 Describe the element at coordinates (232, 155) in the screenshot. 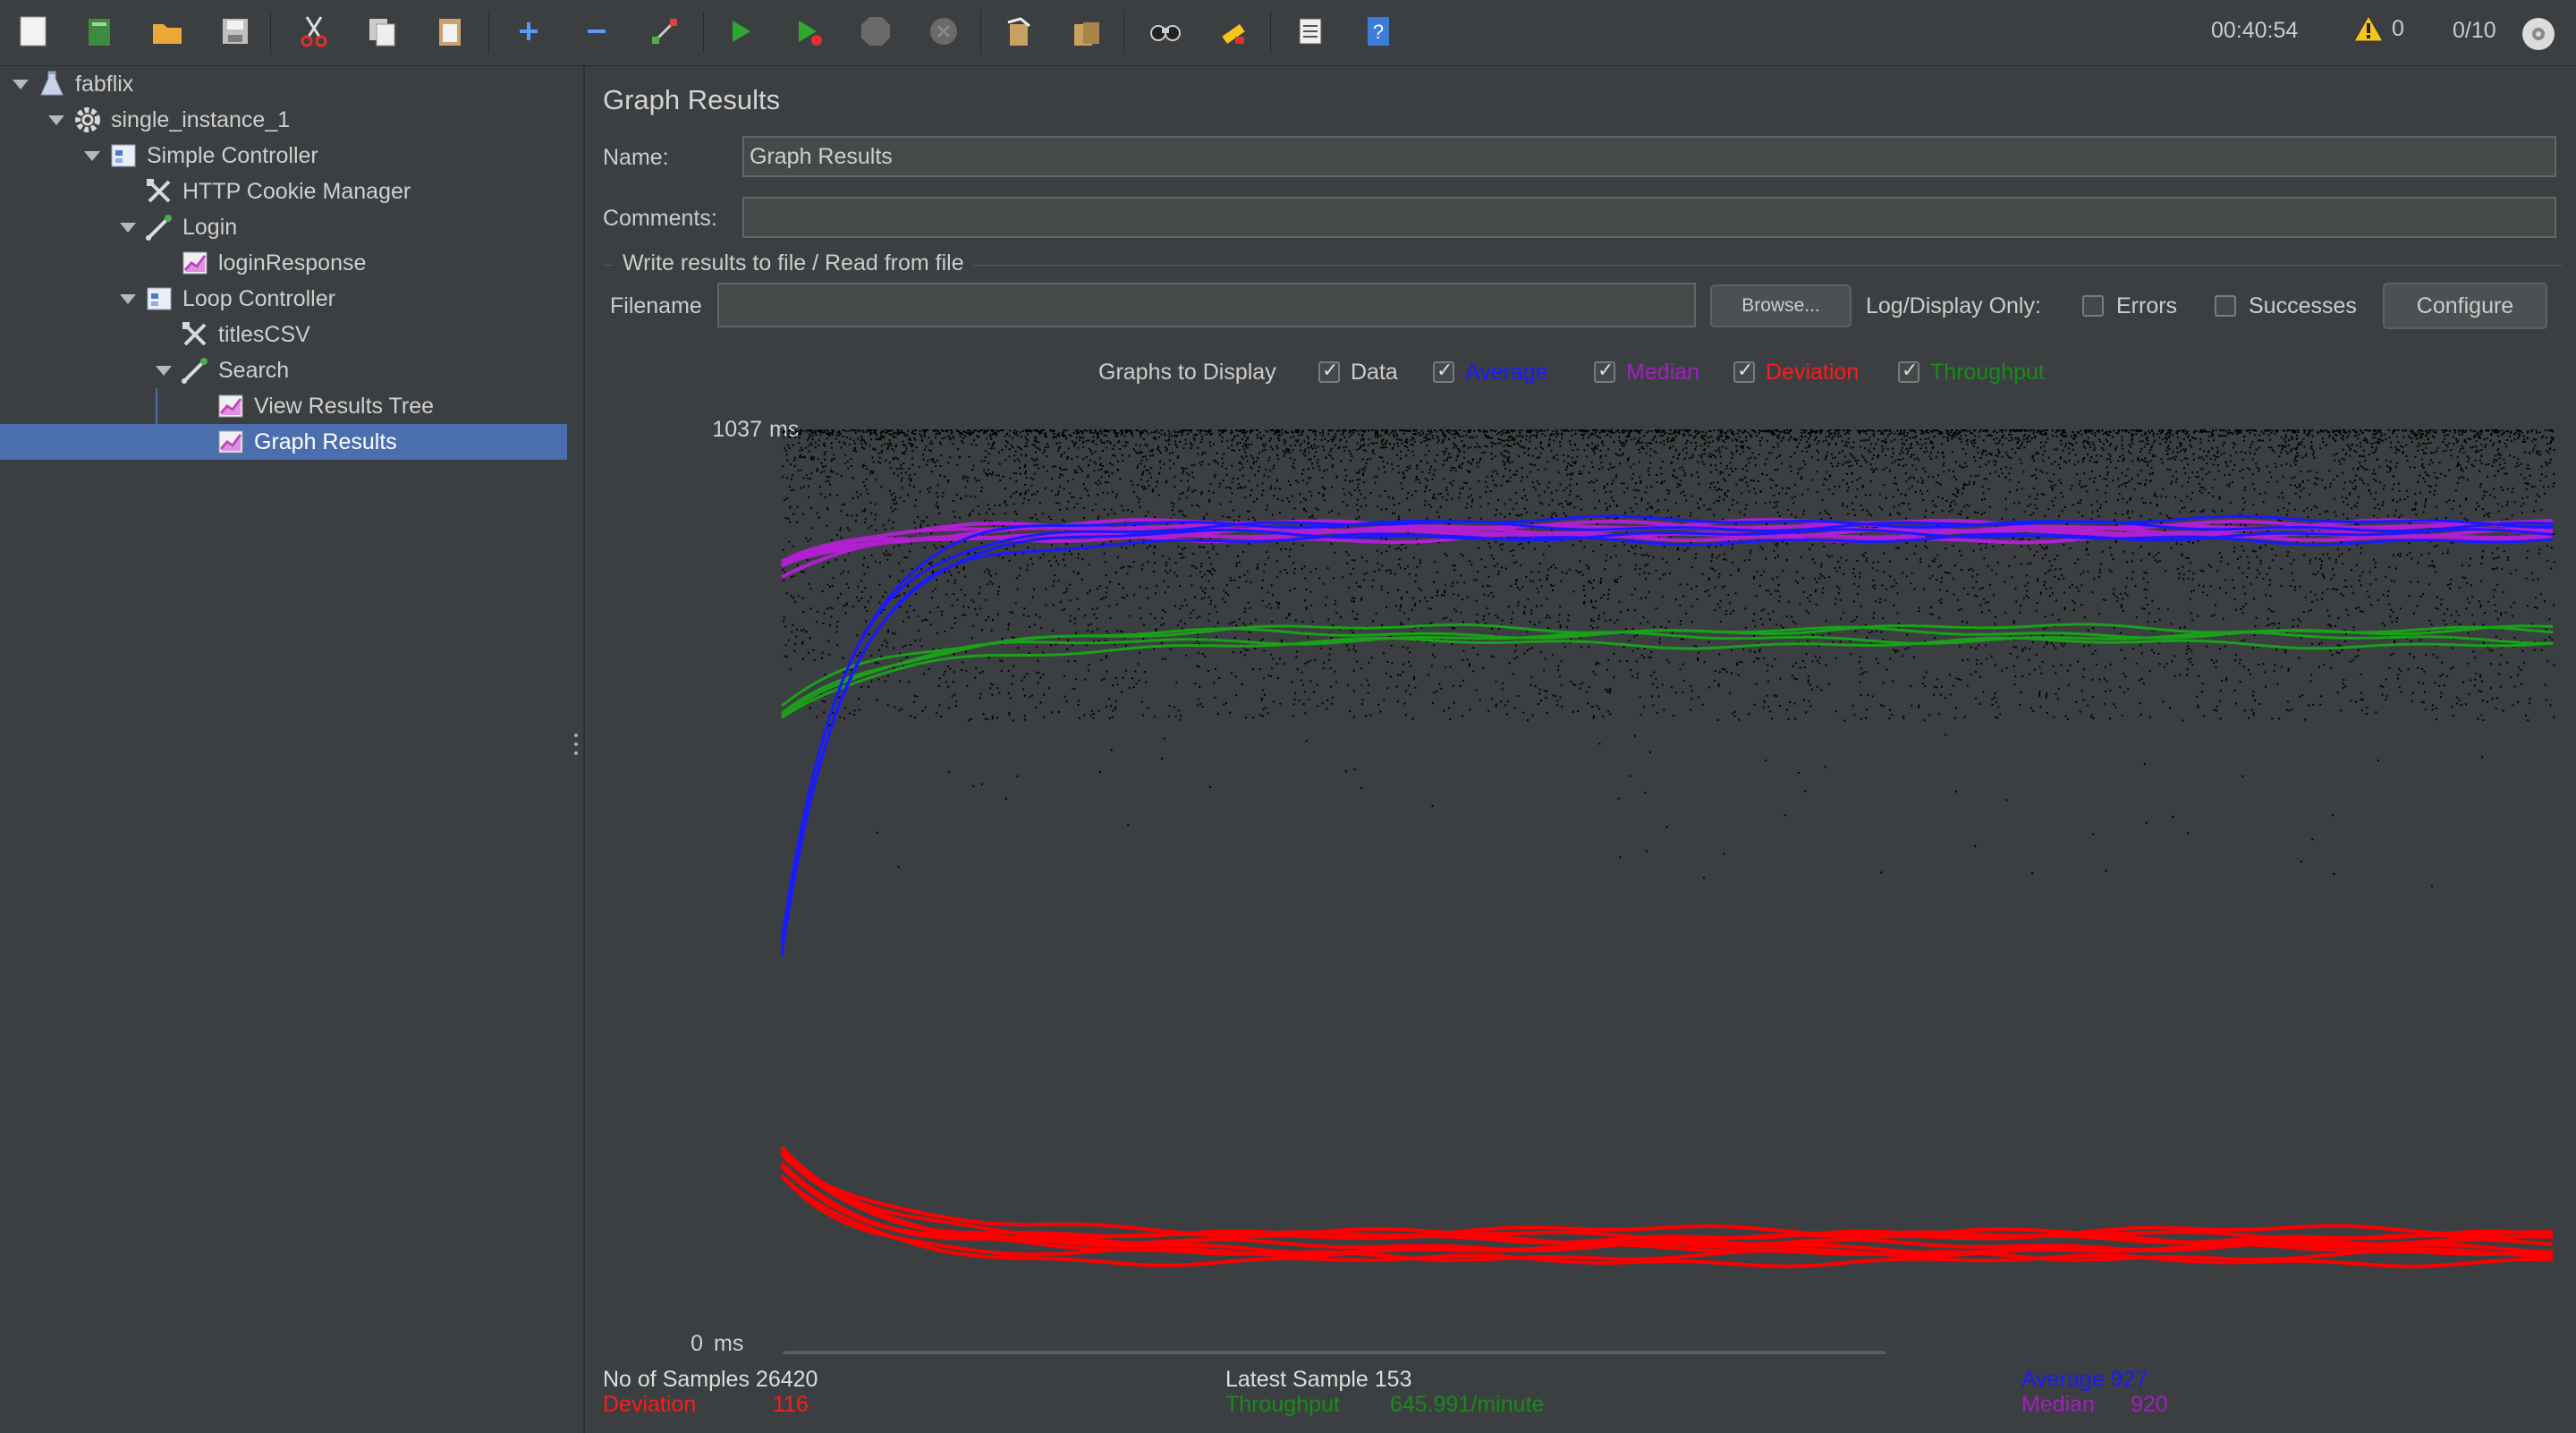

I see `tree-item-label: Simple Controller` at that location.